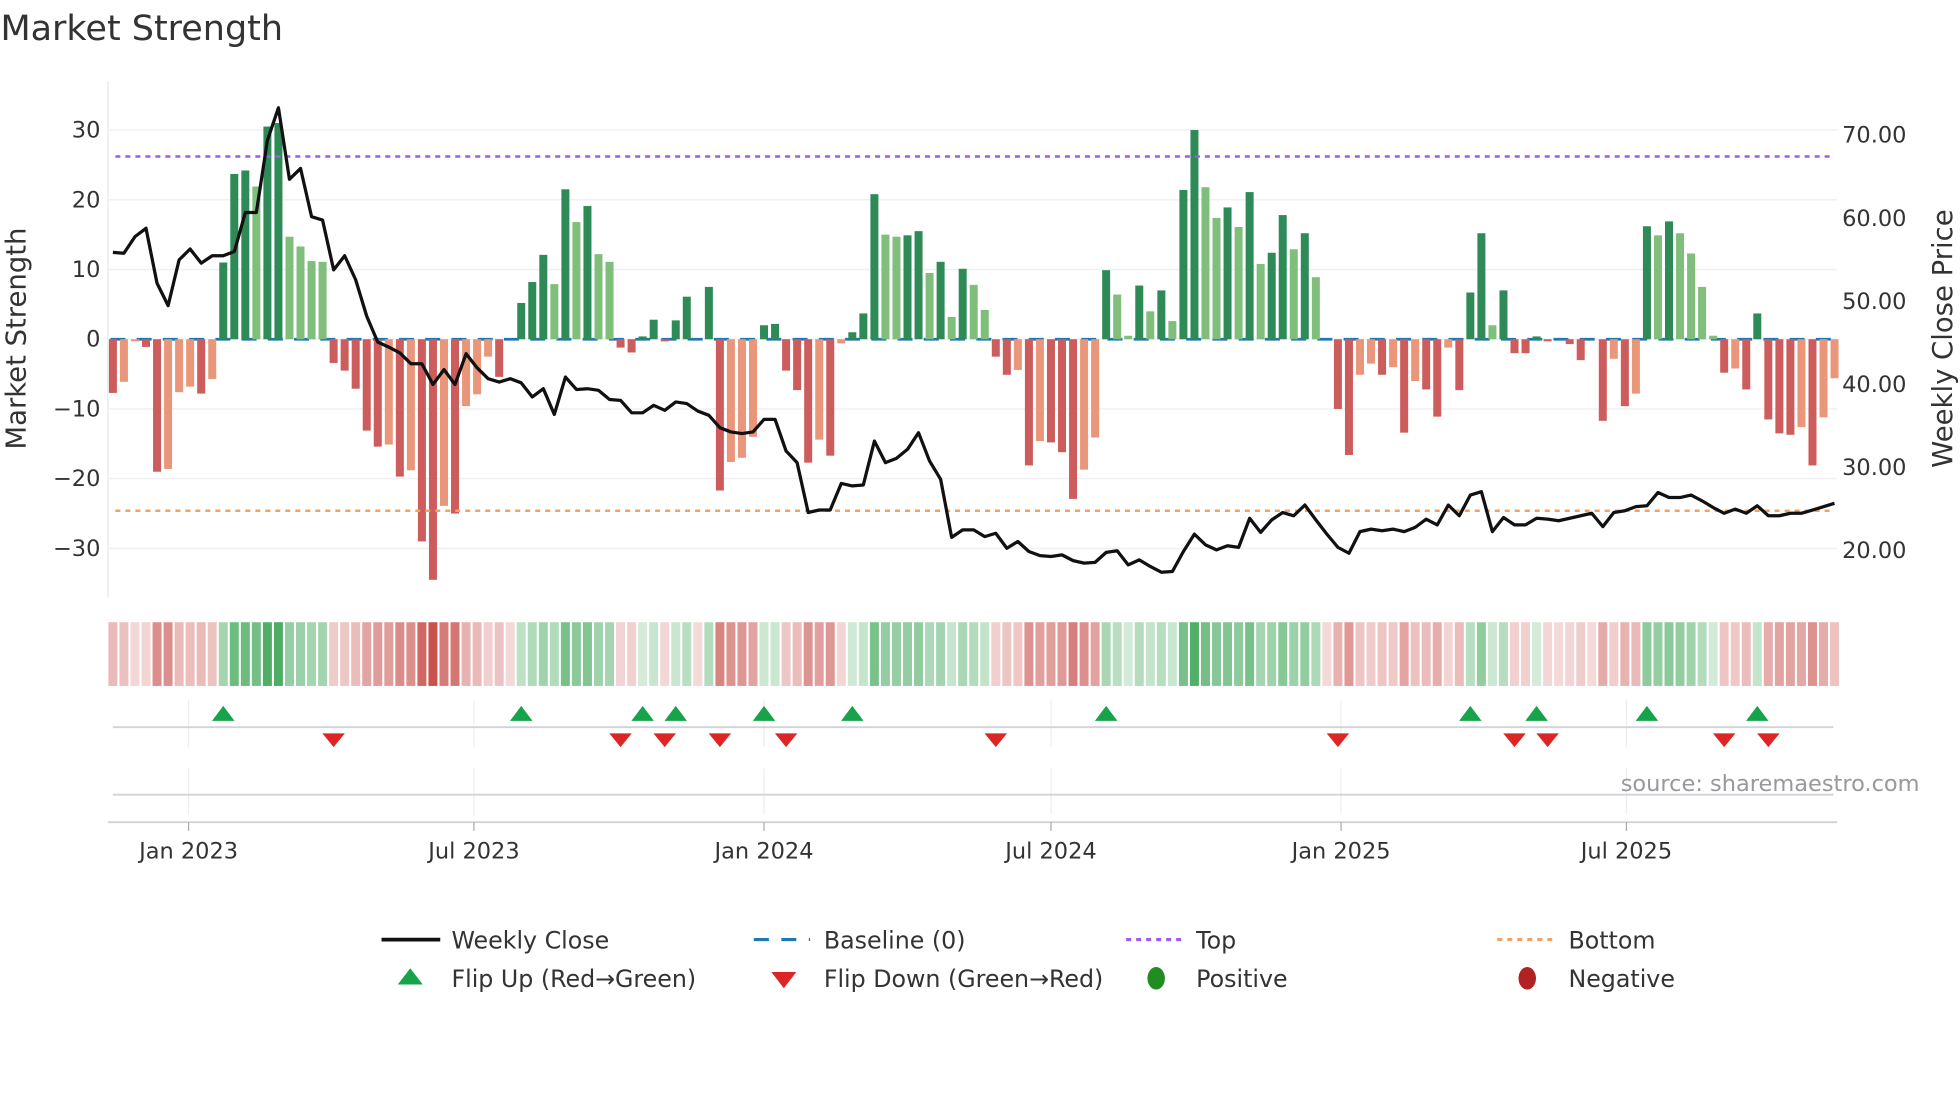 Image resolution: width=1960 pixels, height=1102 pixels. Describe the element at coordinates (573, 979) in the screenshot. I see `legend-flip-up-label: Flip Up (Red→Green)` at that location.